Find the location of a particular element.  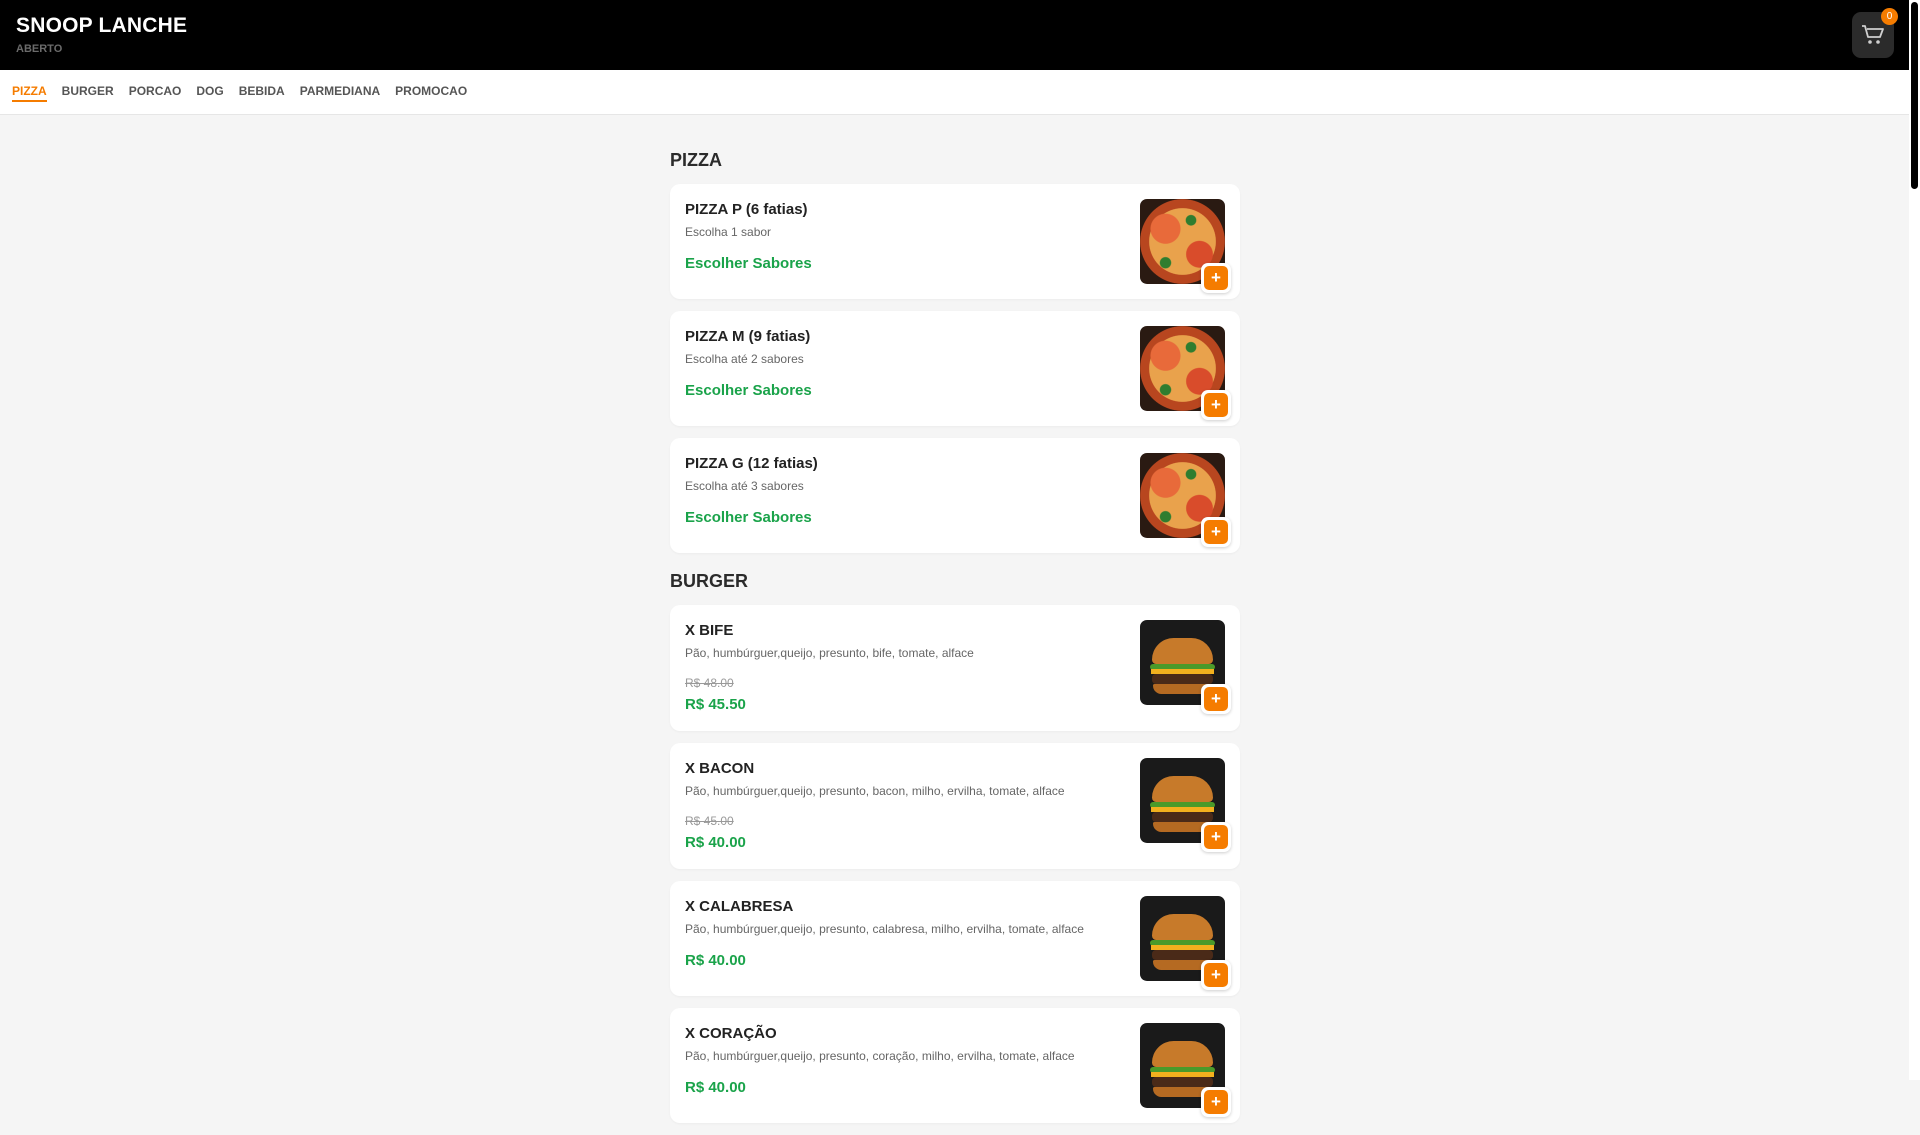

page-scrollbar is located at coordinates (1914, 540).